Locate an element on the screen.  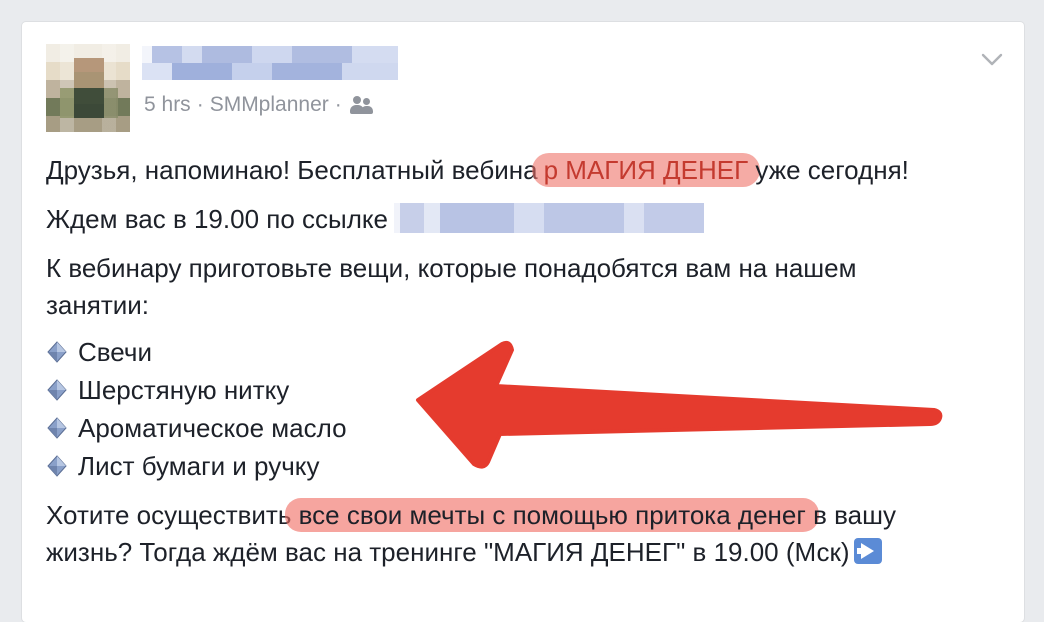
text-segment: уже сегодня! is located at coordinates (828, 170).